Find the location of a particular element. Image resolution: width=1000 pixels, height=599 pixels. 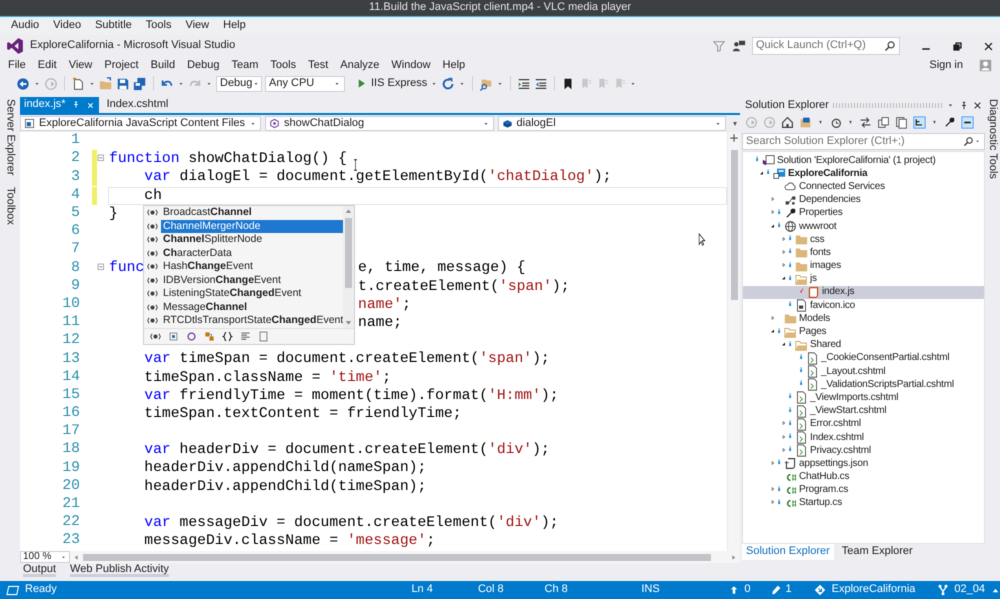

home-icon is located at coordinates (787, 122).